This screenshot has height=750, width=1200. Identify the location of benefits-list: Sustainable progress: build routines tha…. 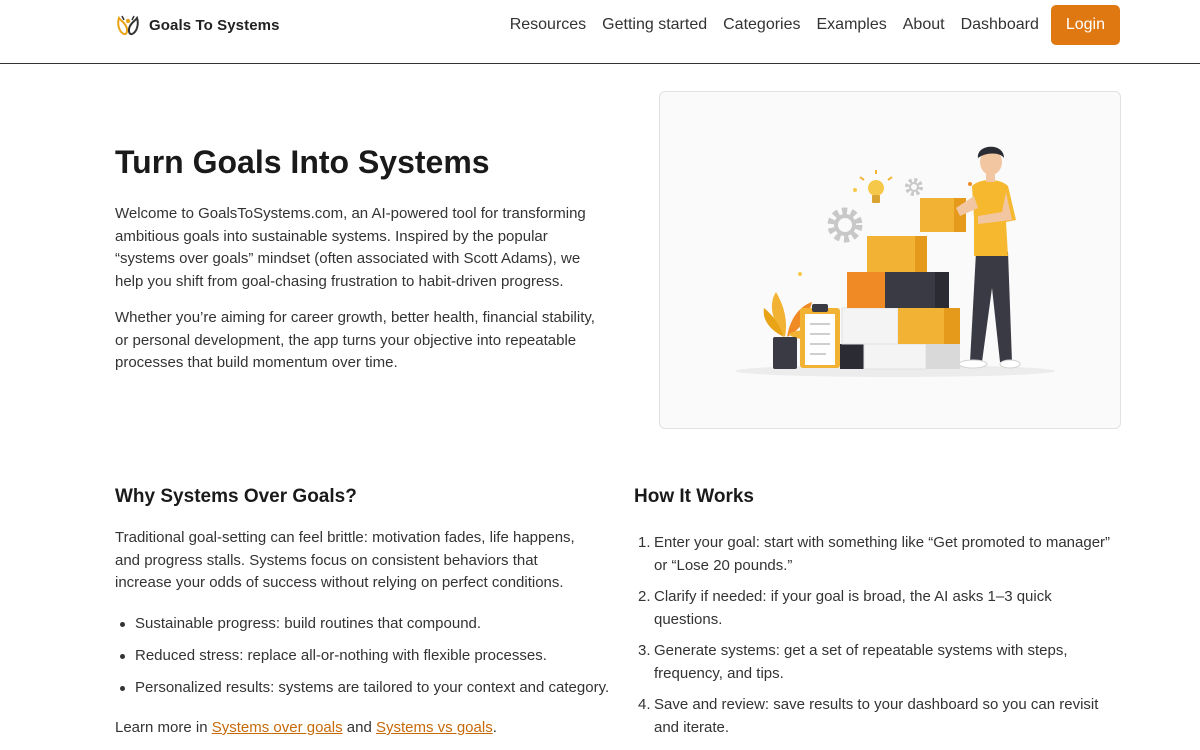
(364, 660).